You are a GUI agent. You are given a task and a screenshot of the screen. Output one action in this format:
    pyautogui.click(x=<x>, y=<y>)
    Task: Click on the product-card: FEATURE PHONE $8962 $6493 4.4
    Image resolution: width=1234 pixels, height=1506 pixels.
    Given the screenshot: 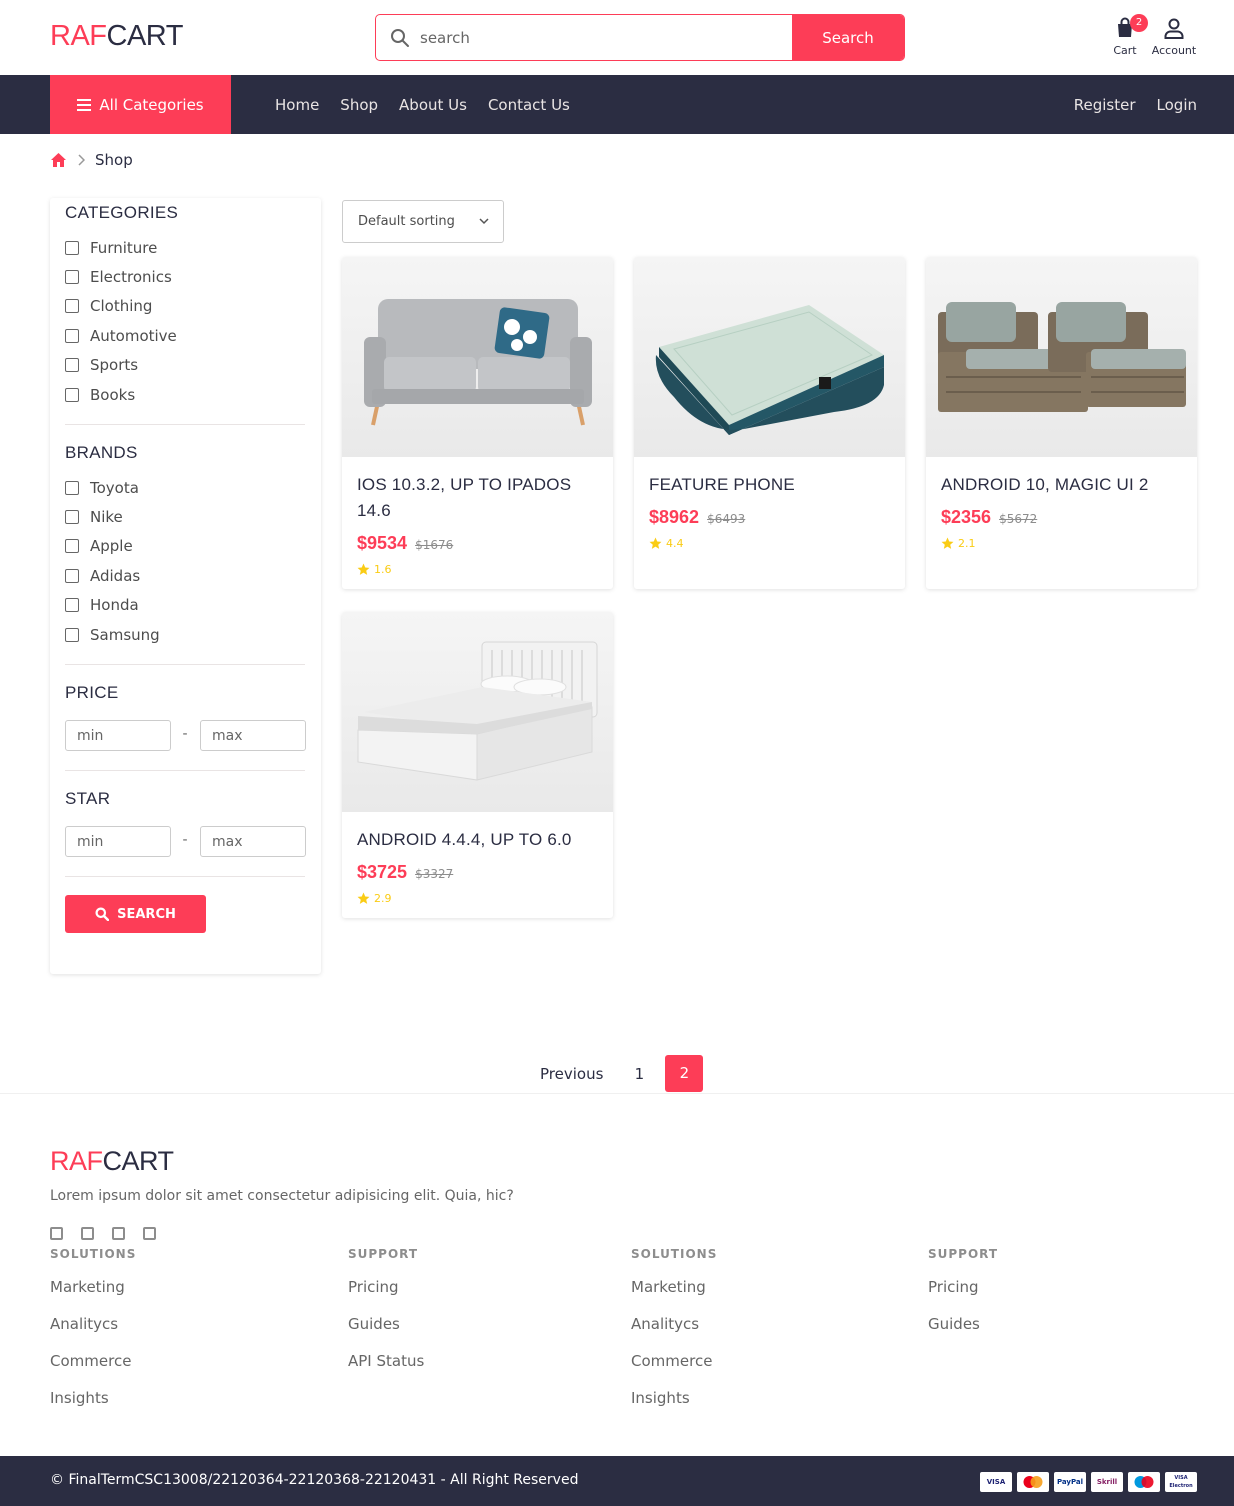 What is the action you would take?
    pyautogui.click(x=769, y=423)
    